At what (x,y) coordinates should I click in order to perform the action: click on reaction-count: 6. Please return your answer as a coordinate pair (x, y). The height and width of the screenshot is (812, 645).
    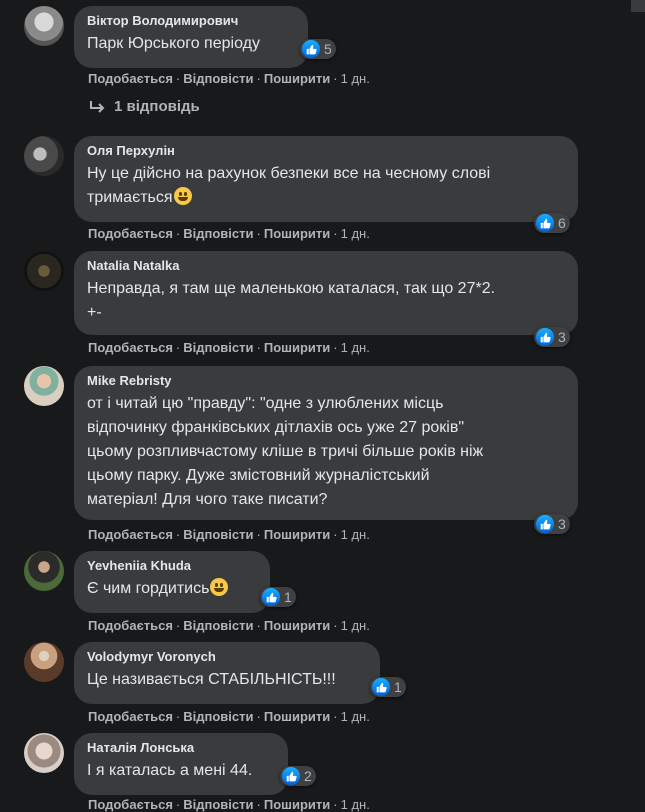
    Looking at the image, I should click on (562, 223).